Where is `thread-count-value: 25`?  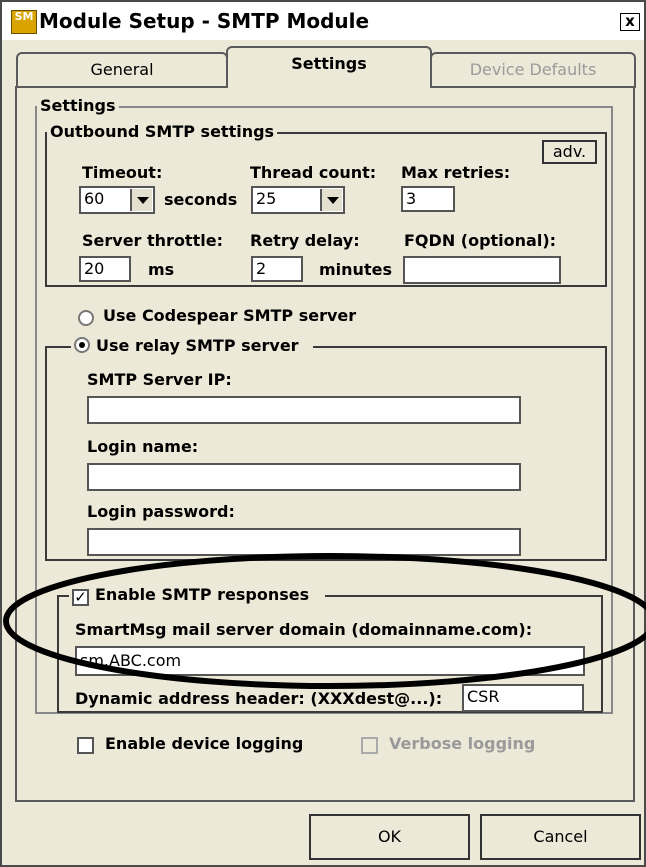
thread-count-value: 25 is located at coordinates (266, 198).